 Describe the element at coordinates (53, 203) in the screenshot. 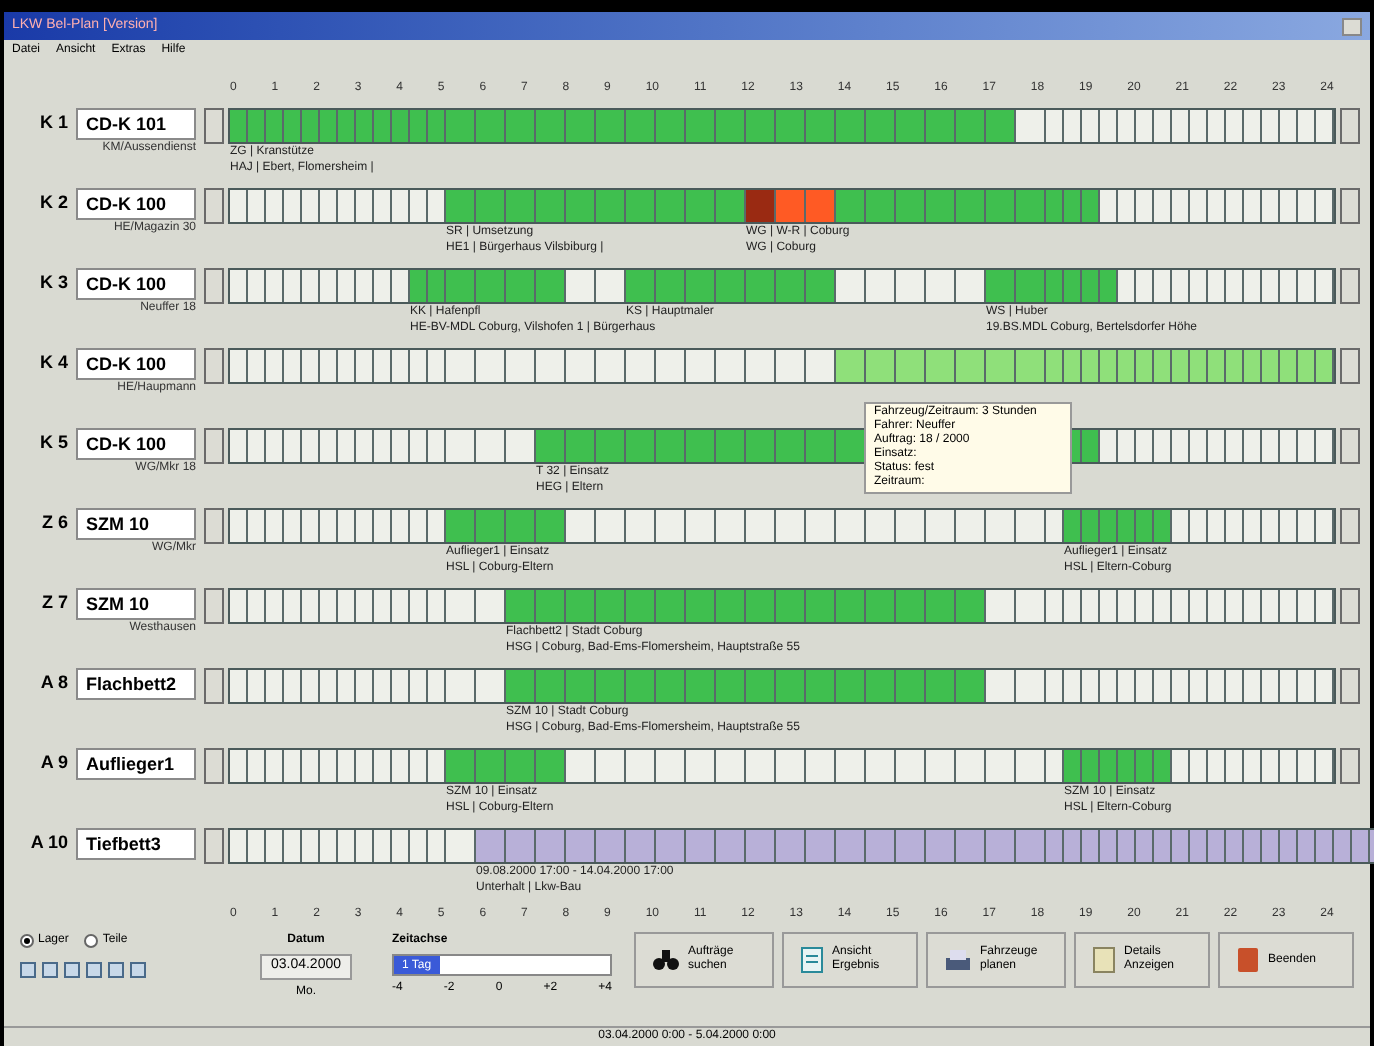

I see `row-code: K 2` at that location.